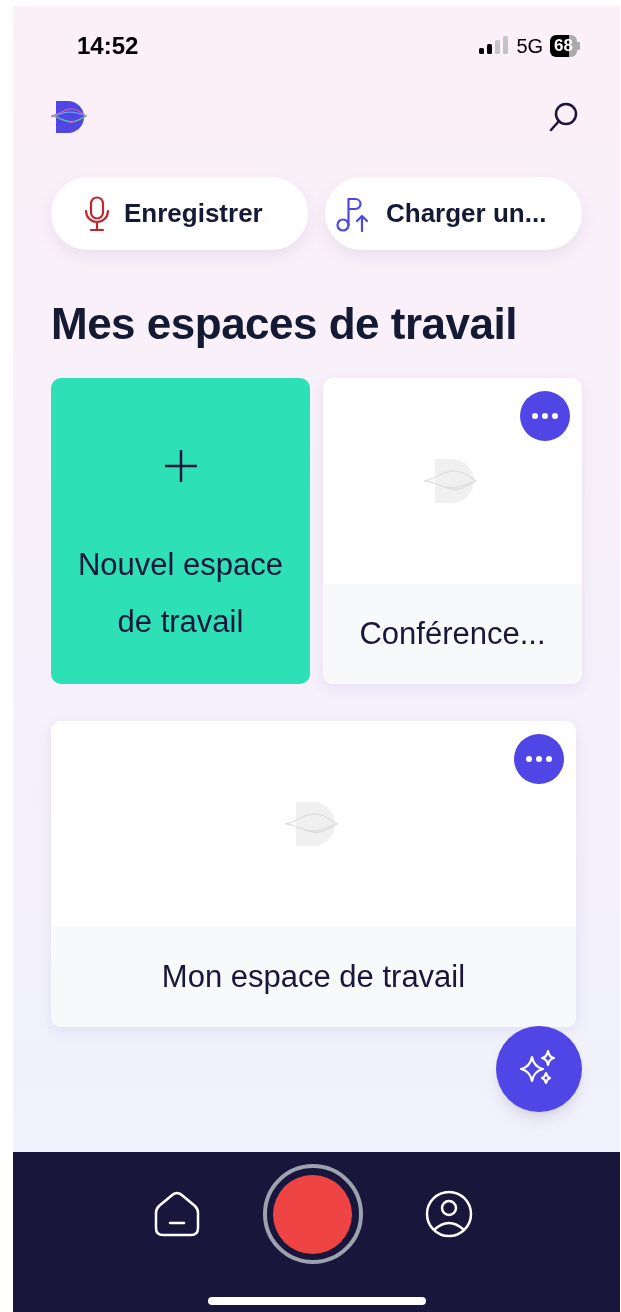 This screenshot has height=1312, width=621. What do you see at coordinates (578, 46) in the screenshot?
I see `battery-tip-icon` at bounding box center [578, 46].